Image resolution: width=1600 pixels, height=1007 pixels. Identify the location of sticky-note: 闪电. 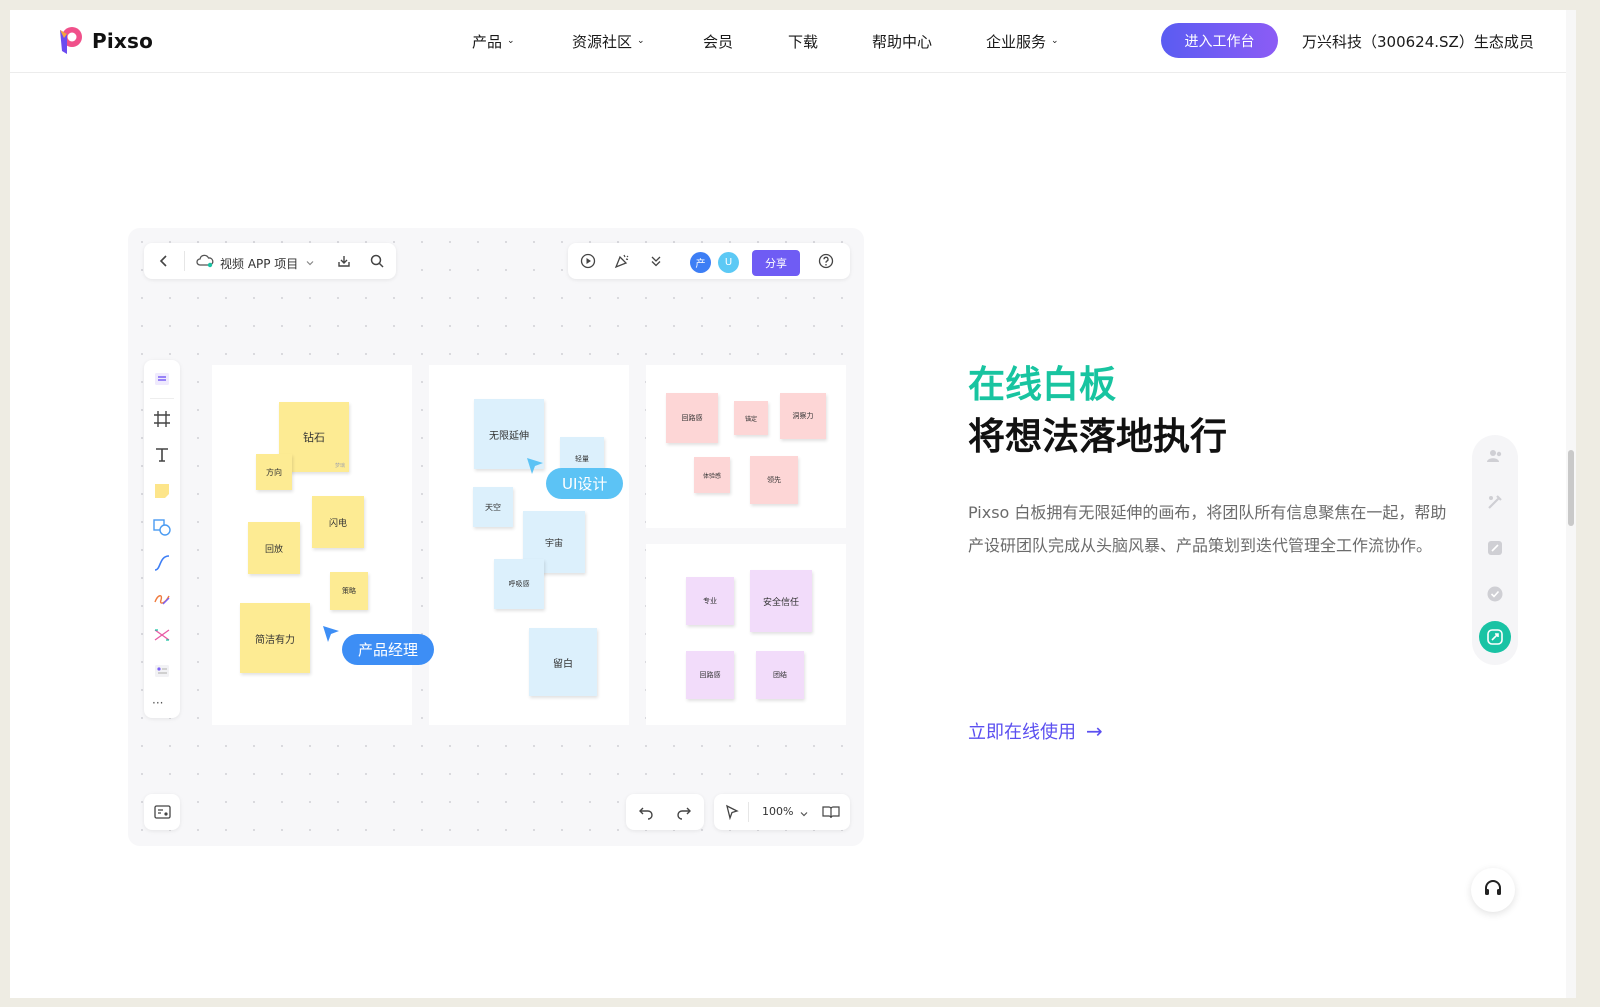
(338, 522).